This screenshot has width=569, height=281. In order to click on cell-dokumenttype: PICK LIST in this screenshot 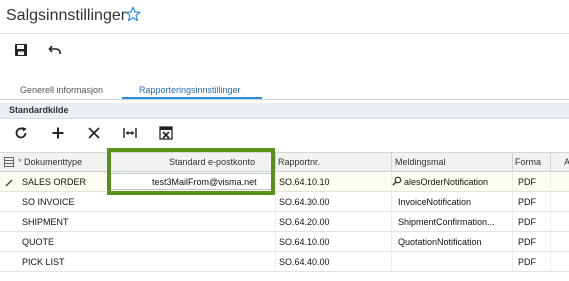, I will do `click(43, 262)`.